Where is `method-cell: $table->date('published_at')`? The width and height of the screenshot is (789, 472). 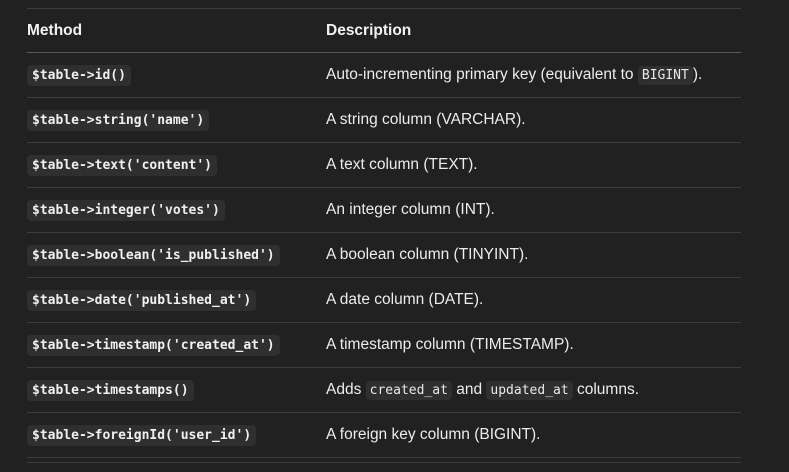 method-cell: $table->date('published_at') is located at coordinates (176, 300).